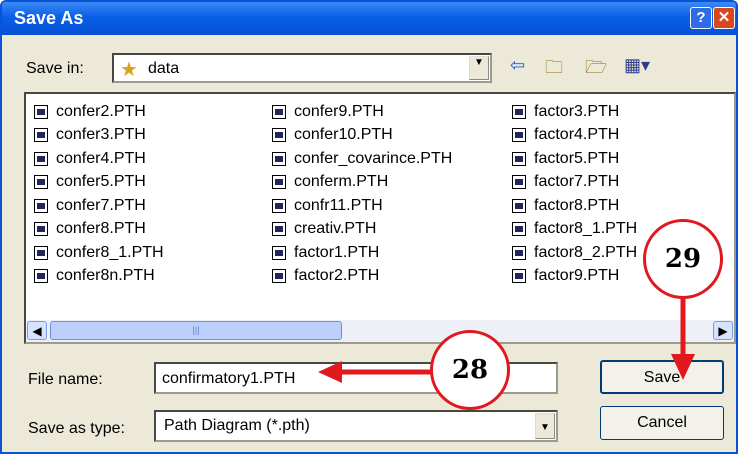  I want to click on annotation-overlay, so click(506, 336).